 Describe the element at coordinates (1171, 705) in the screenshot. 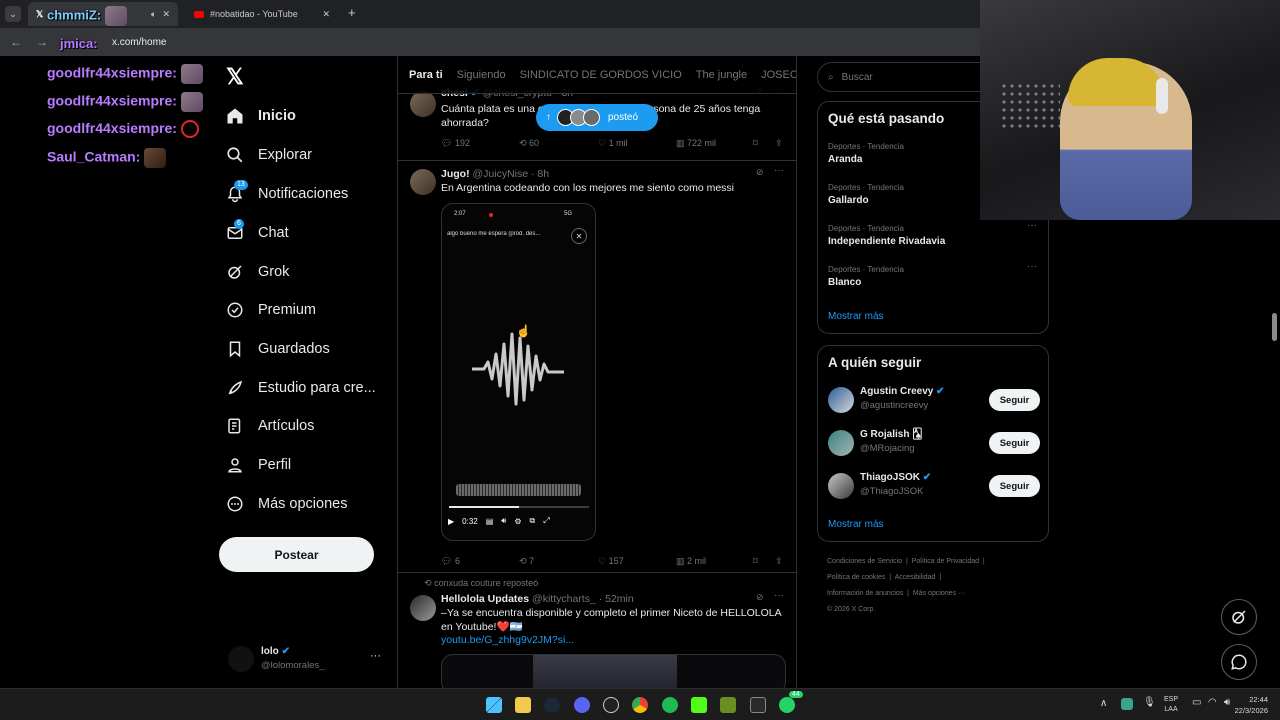

I see `keyboard-language: ESP LAA` at that location.